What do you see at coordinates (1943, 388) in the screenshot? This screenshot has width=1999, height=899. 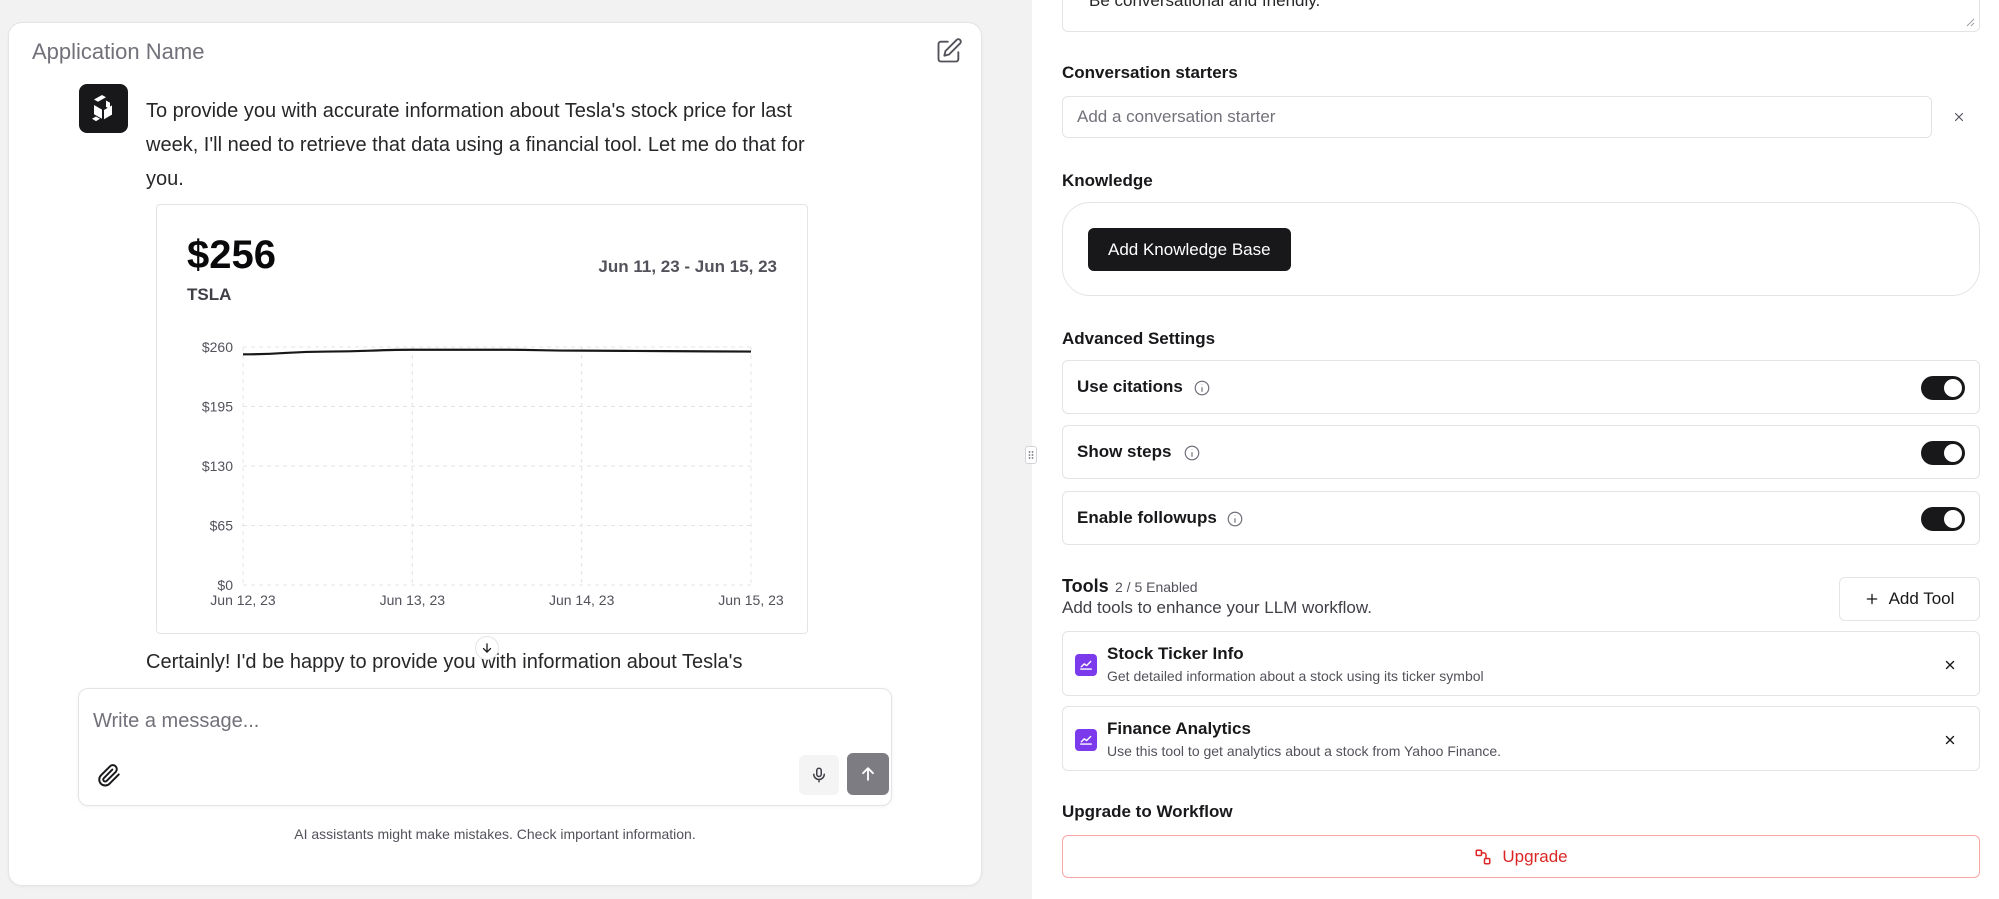 I see `use-citations-toggle` at bounding box center [1943, 388].